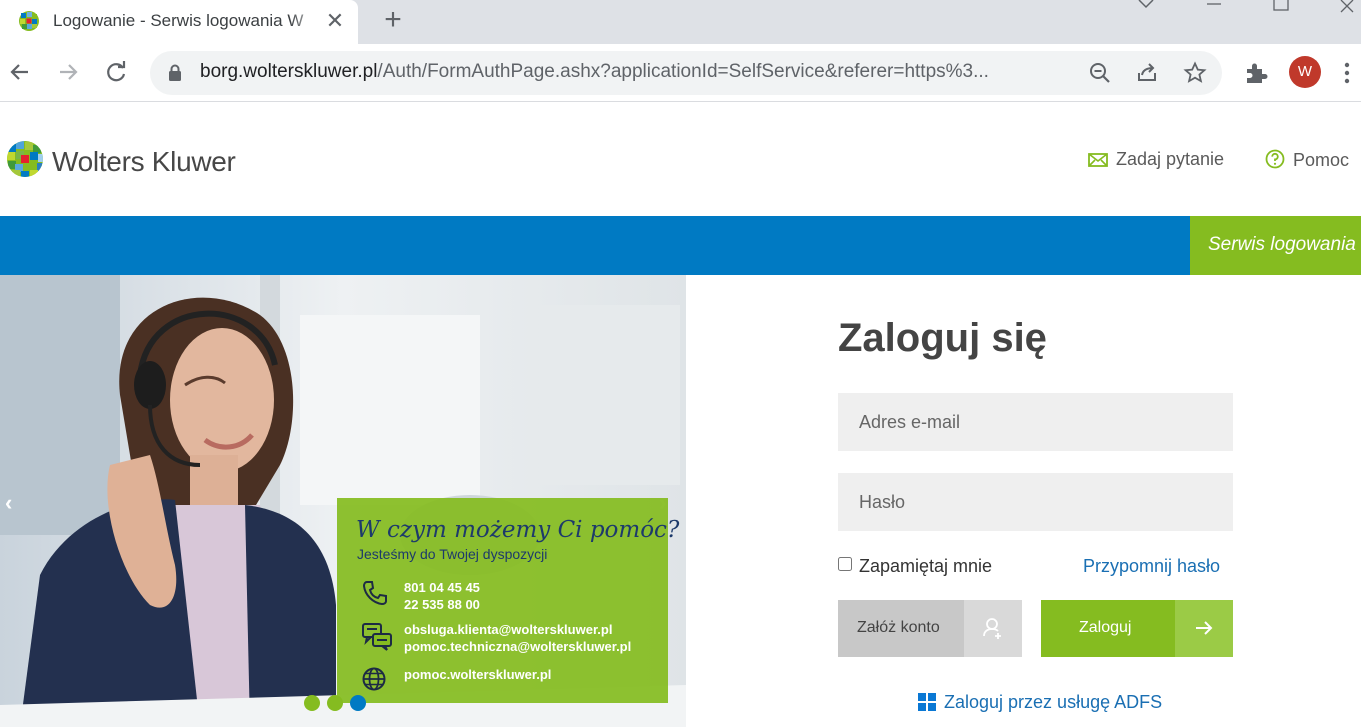  I want to click on phone-number-1: 801 04 45 45, so click(442, 587).